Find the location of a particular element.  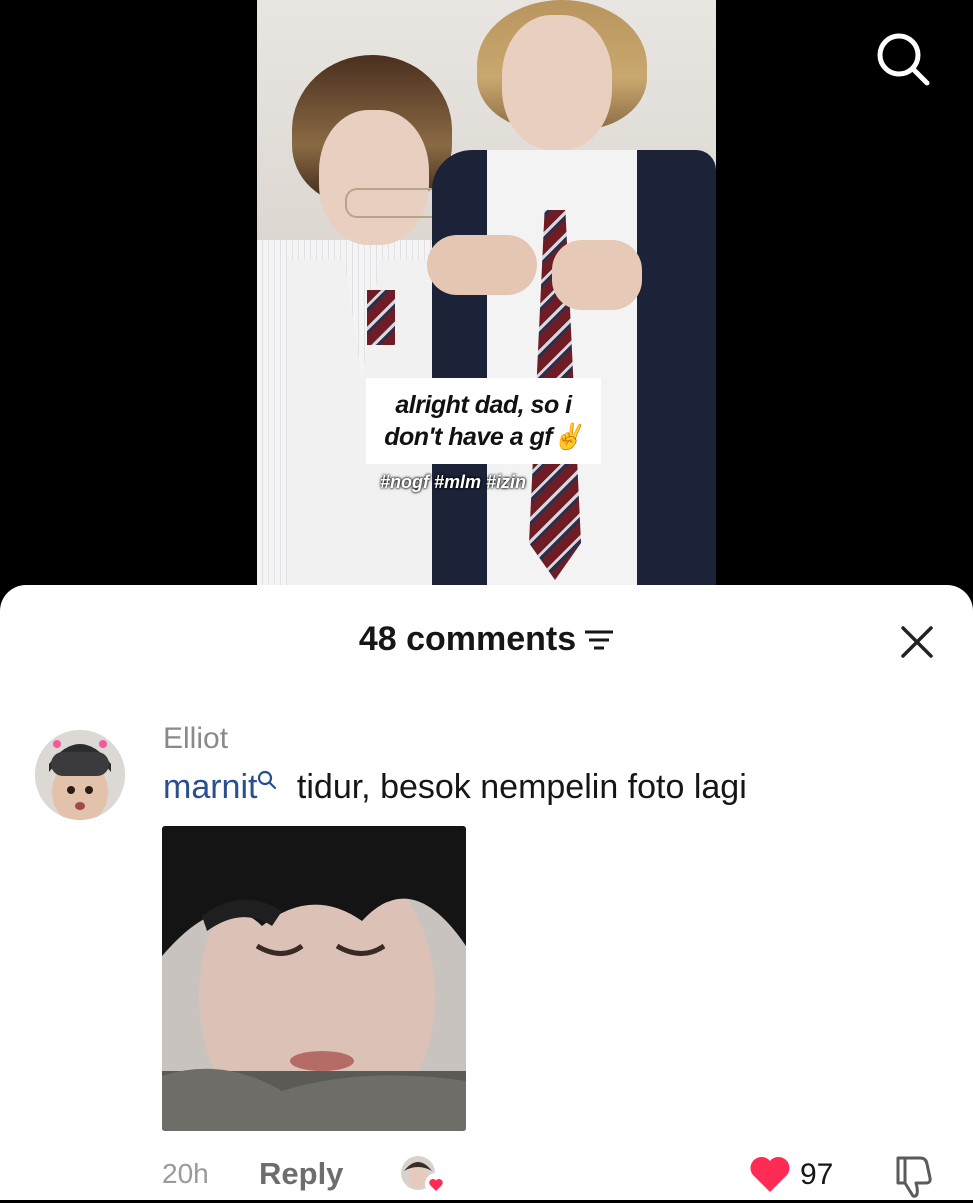

video-hashtags: #nogf #mlm #izin is located at coordinates (453, 482).